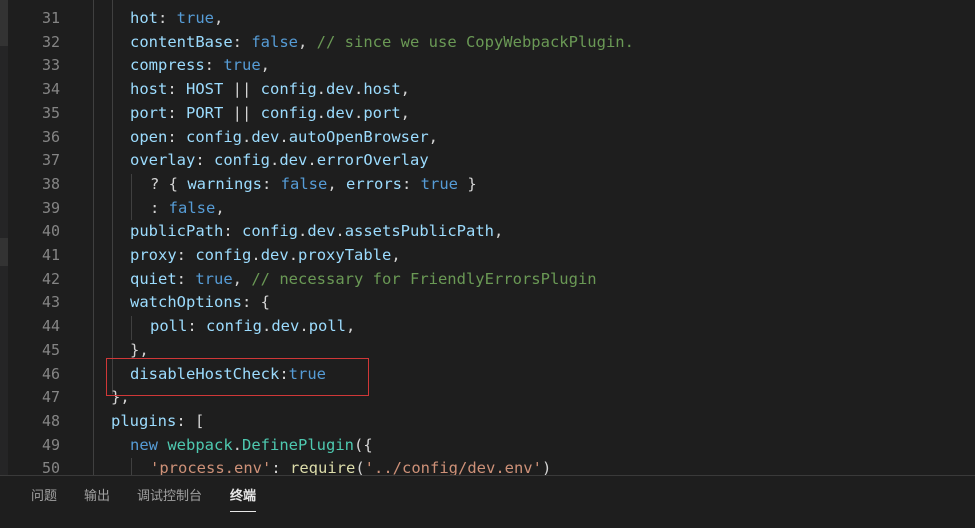 Image resolution: width=975 pixels, height=528 pixels. What do you see at coordinates (243, 499) in the screenshot?
I see `tab-terminal: 终端` at bounding box center [243, 499].